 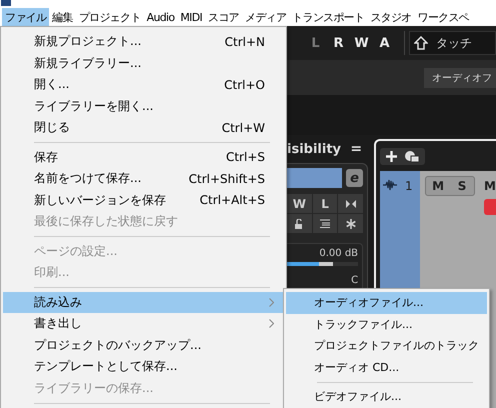 I want to click on panel-title: isibility, so click(x=314, y=149).